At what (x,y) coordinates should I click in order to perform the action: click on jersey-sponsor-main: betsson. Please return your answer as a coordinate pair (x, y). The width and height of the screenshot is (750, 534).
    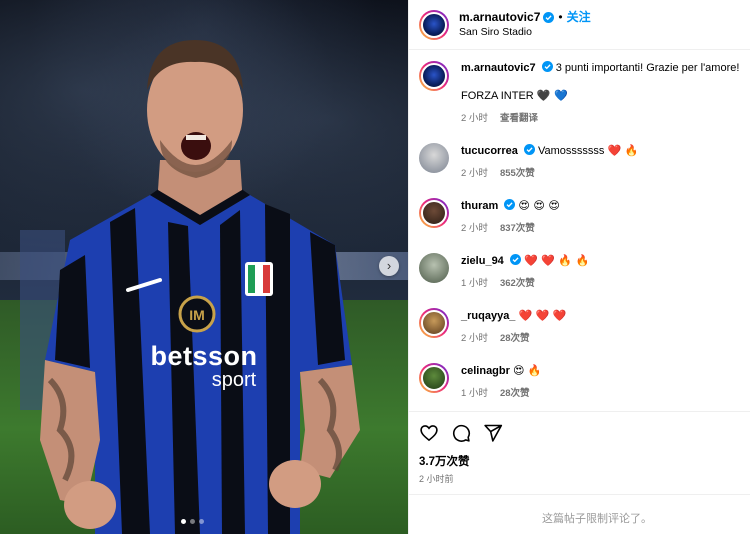
    Looking at the image, I should click on (204, 356).